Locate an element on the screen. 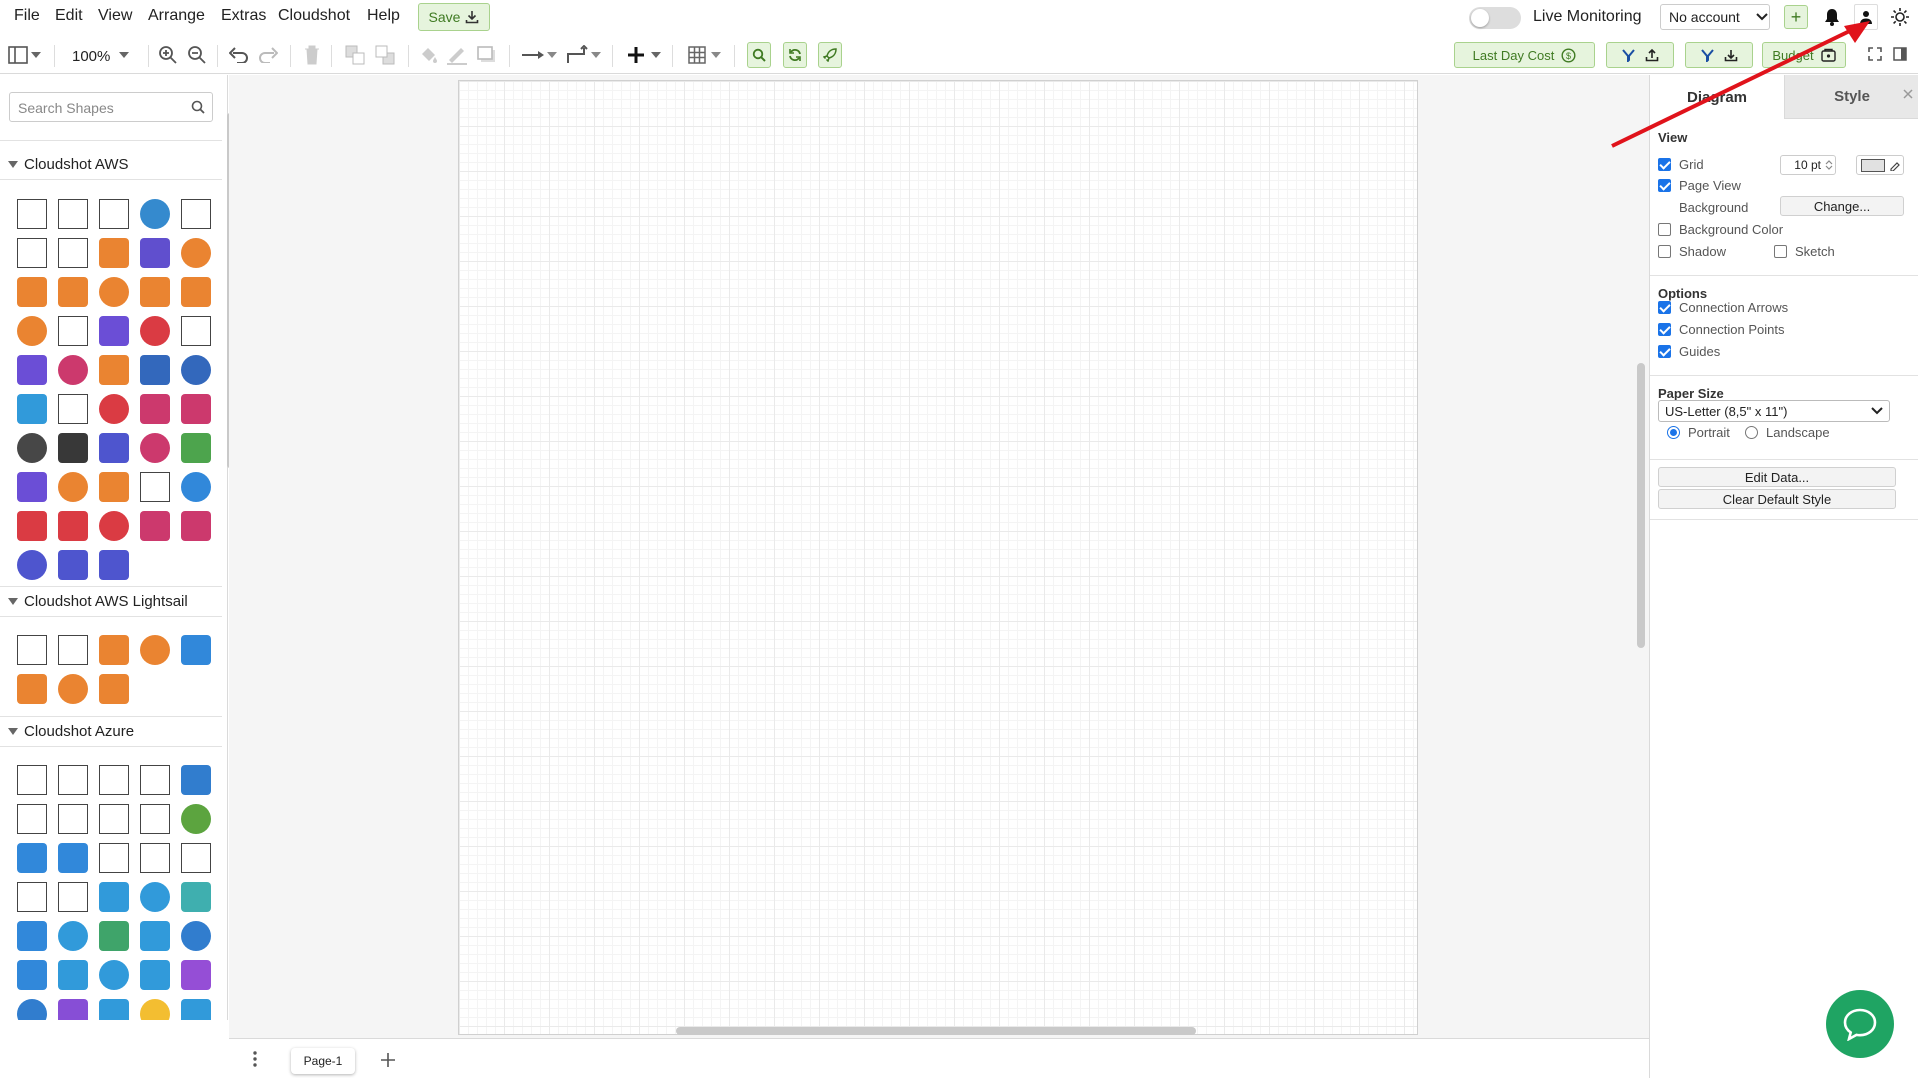  launch-button is located at coordinates (830, 55).